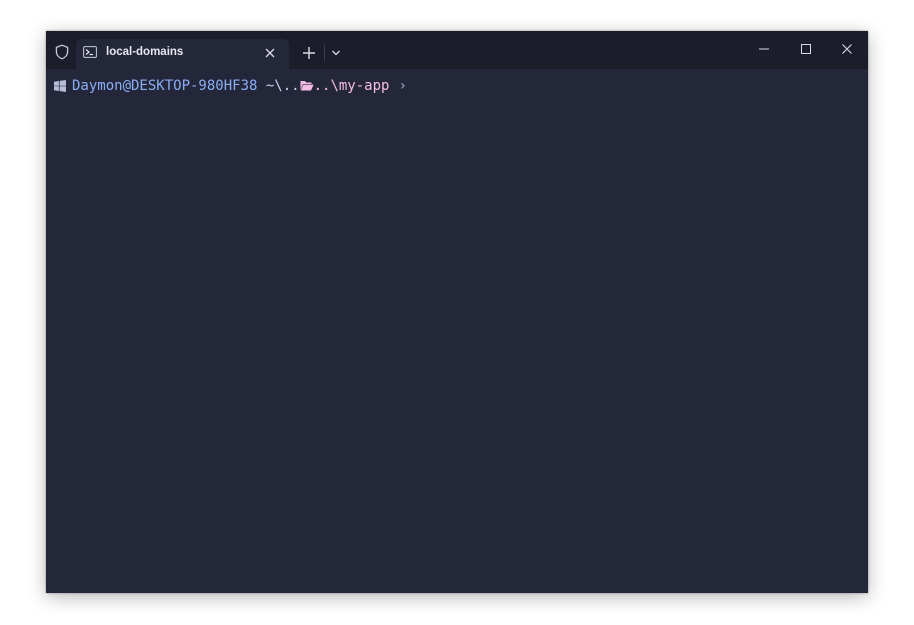 This screenshot has height=625, width=914. Describe the element at coordinates (806, 49) in the screenshot. I see `maximize-icon` at that location.